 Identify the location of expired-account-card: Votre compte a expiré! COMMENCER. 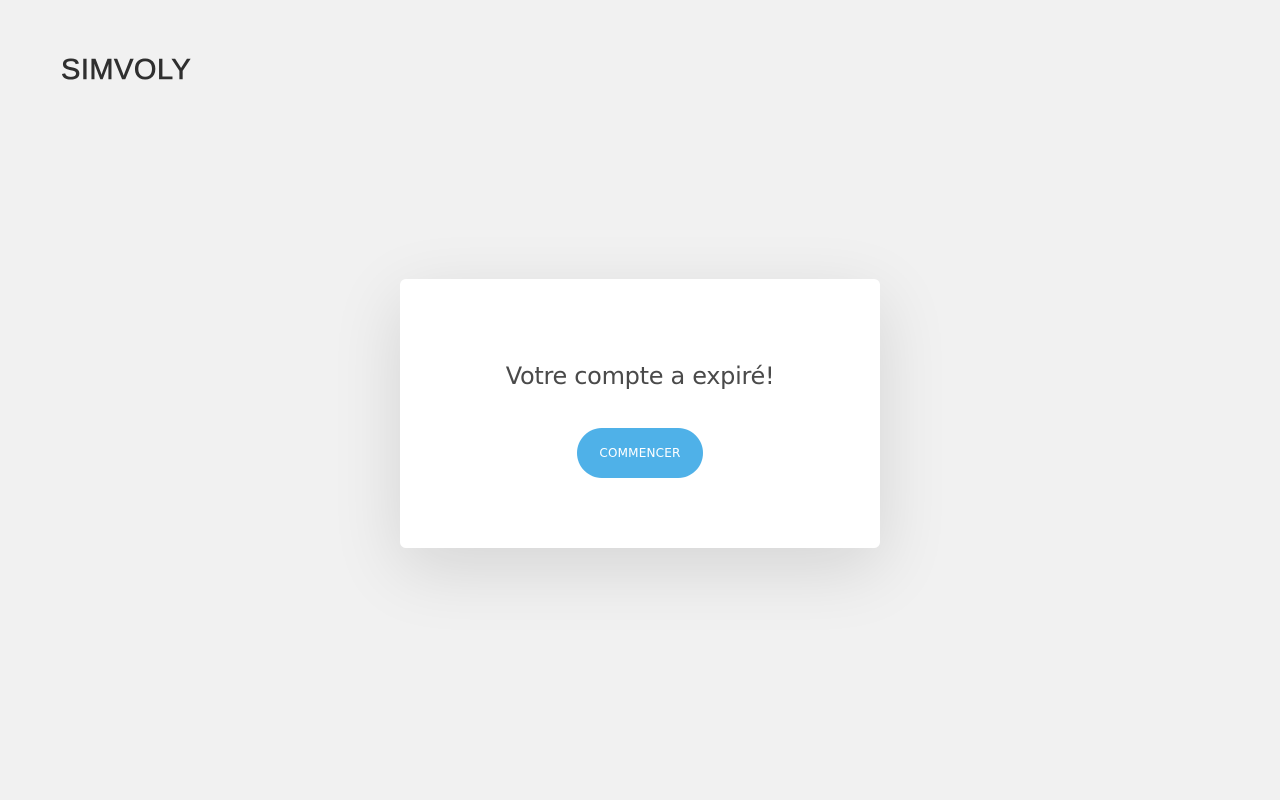
(640, 413).